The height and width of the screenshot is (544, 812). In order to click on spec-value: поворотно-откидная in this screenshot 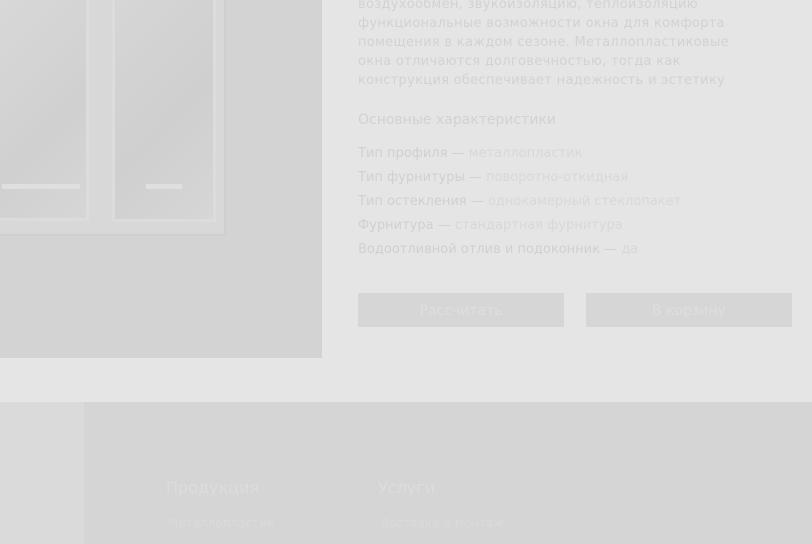, I will do `click(557, 177)`.